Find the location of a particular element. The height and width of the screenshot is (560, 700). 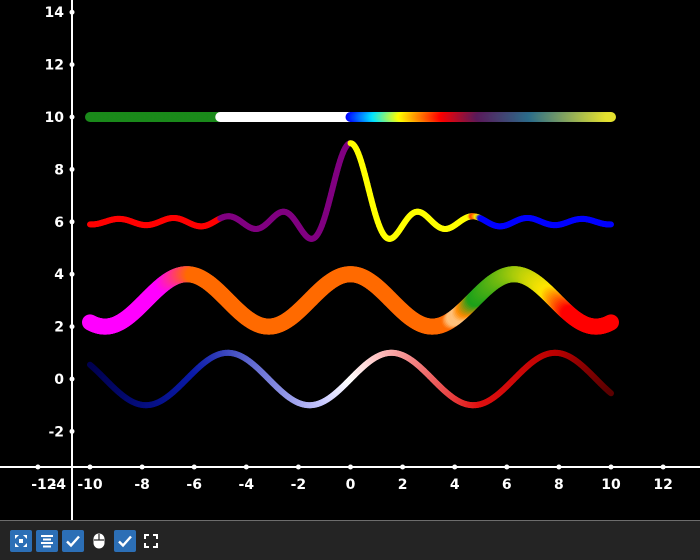

fit-view-button is located at coordinates (21, 540).